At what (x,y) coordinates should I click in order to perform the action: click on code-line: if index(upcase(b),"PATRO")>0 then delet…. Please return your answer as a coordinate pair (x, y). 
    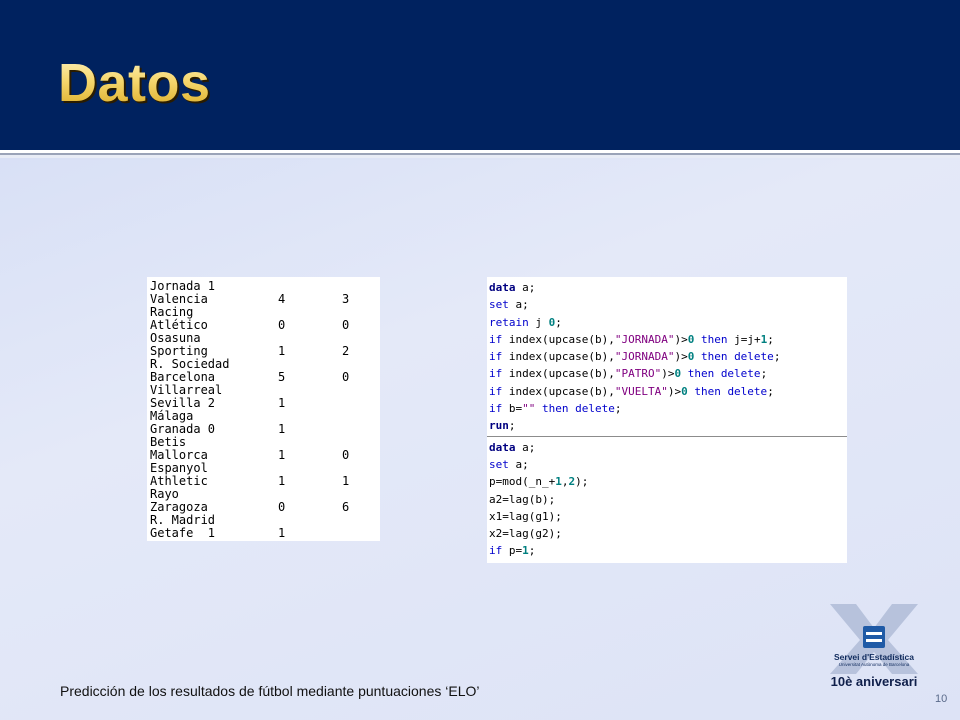
    Looking at the image, I should click on (667, 373).